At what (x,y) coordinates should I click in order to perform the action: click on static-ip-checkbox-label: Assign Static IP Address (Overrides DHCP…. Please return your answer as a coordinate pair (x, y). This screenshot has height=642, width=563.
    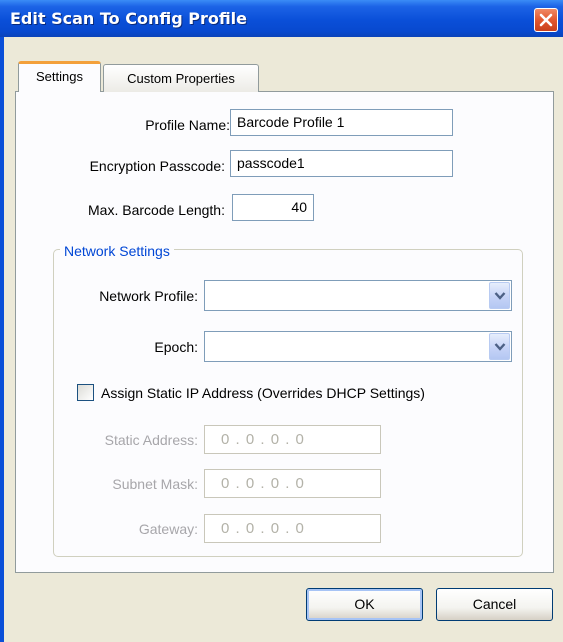
    Looking at the image, I should click on (263, 393).